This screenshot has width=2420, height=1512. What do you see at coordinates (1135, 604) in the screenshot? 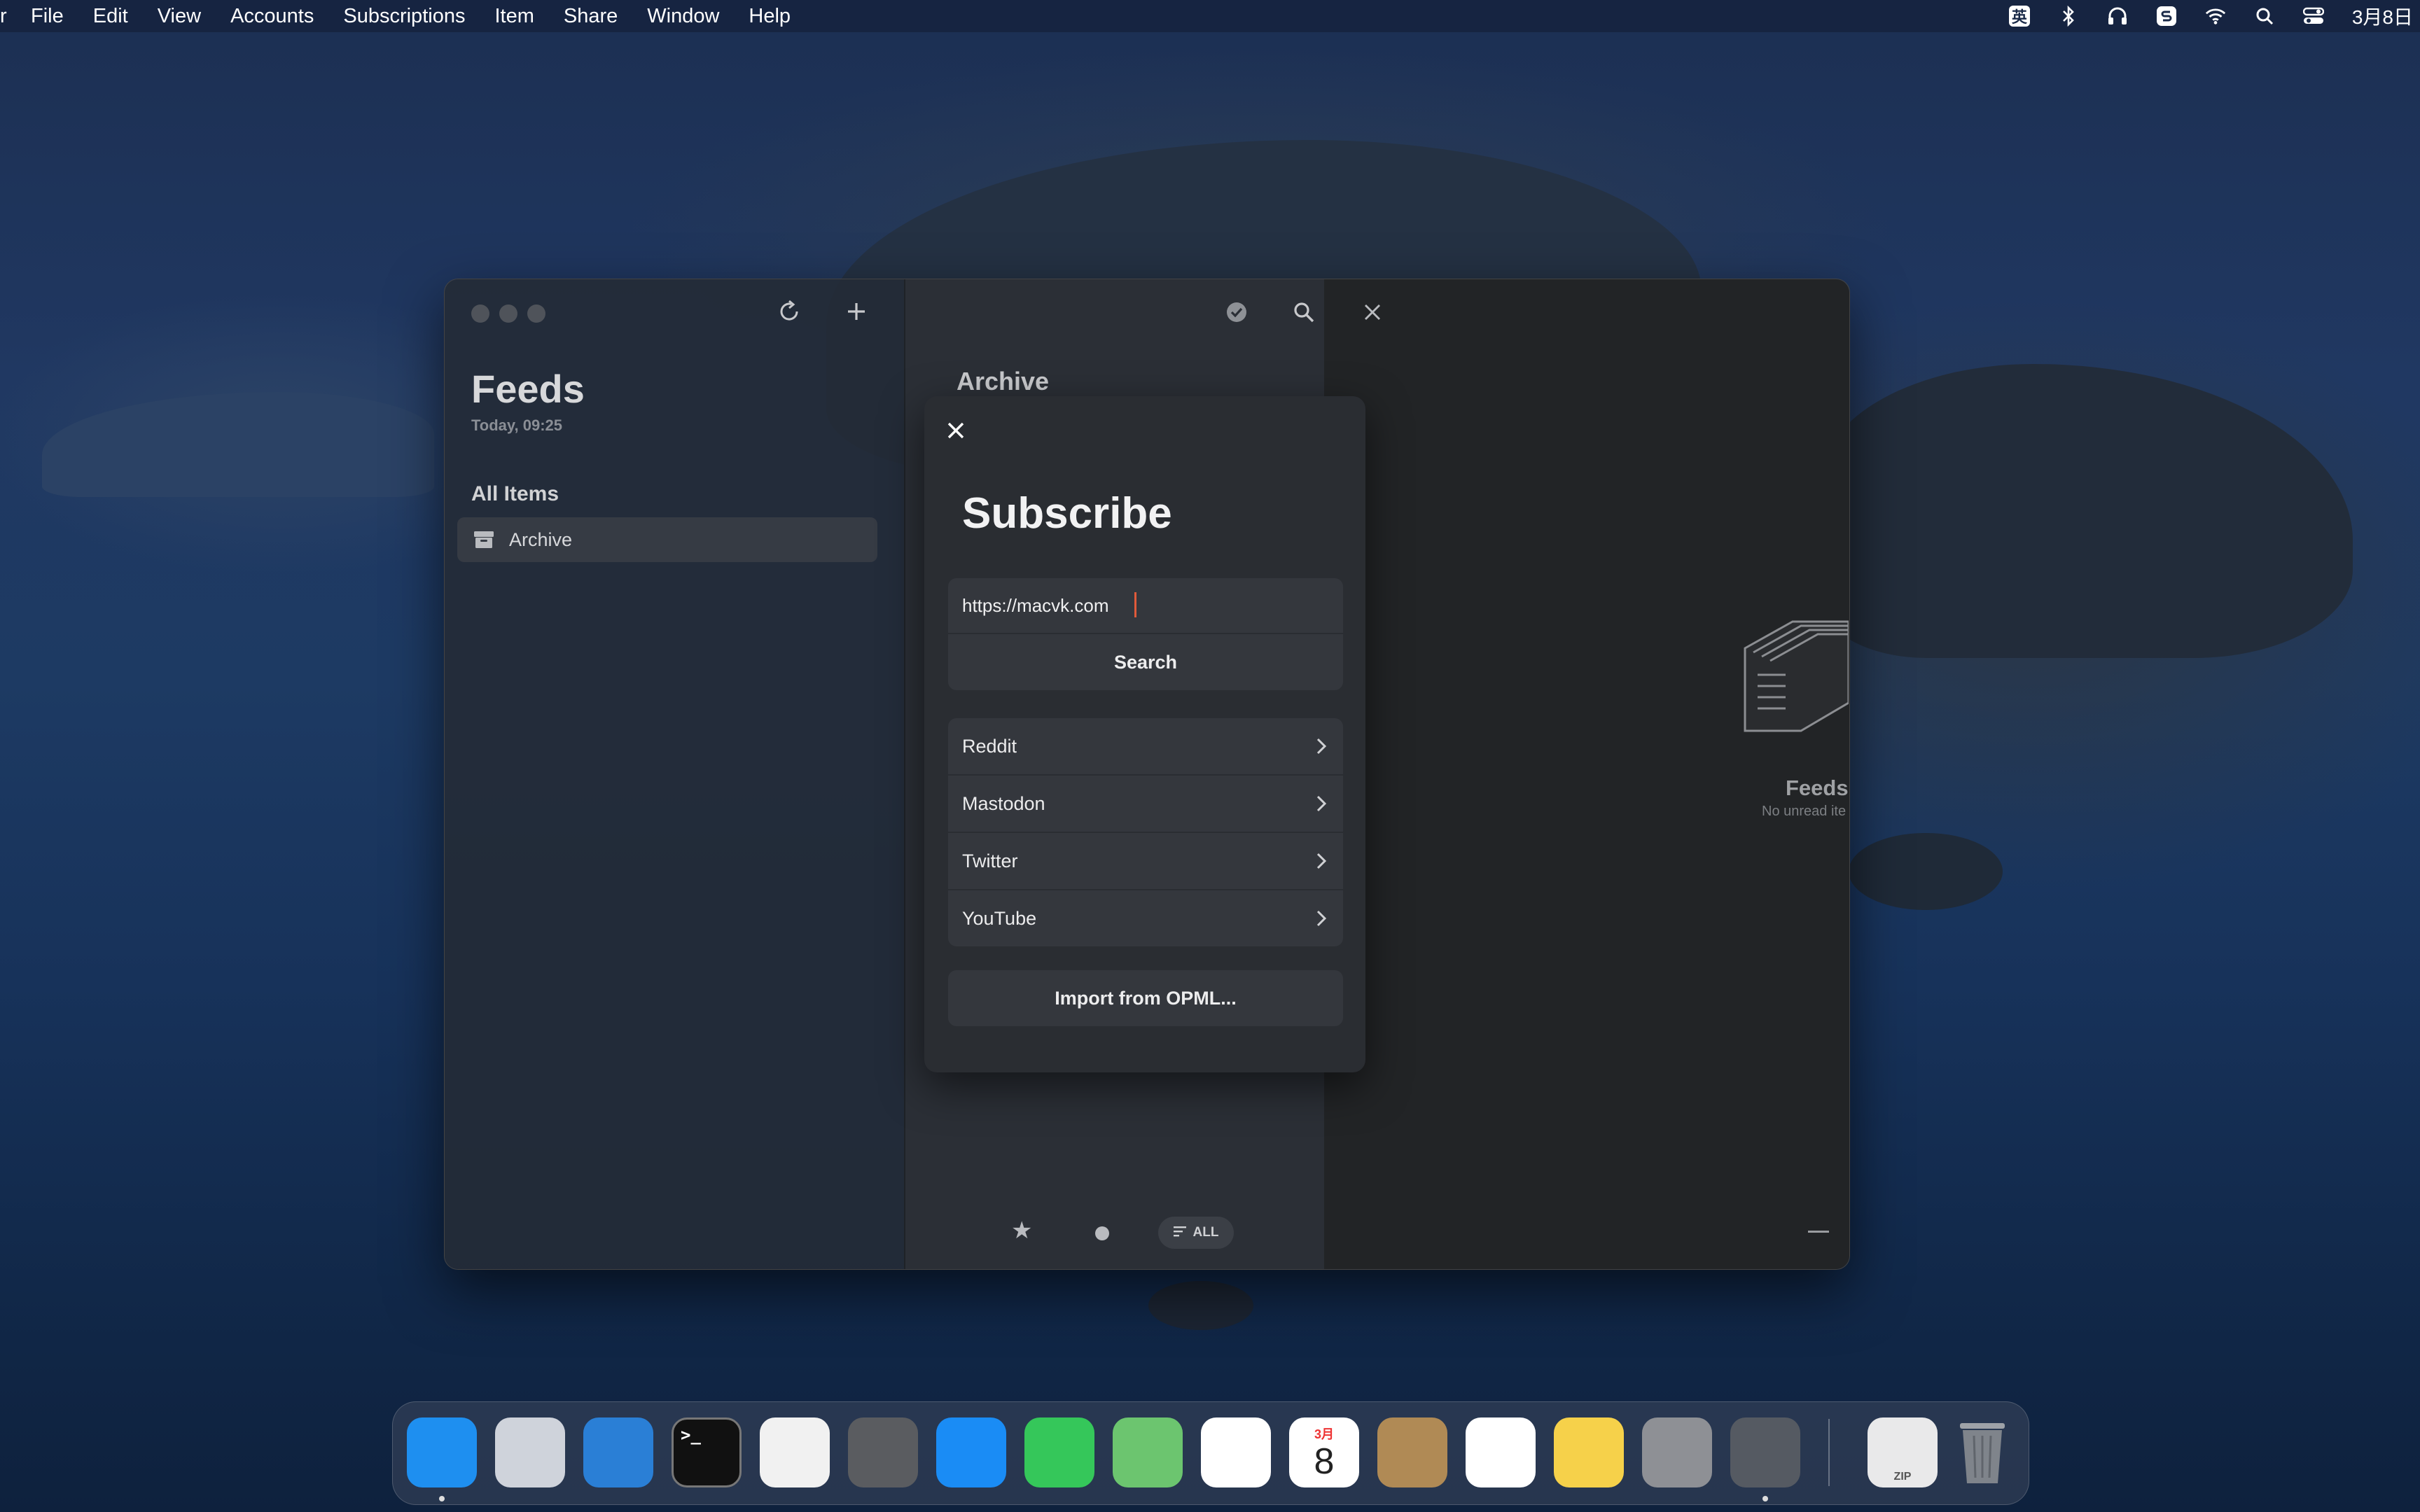
I see `text-caret` at bounding box center [1135, 604].